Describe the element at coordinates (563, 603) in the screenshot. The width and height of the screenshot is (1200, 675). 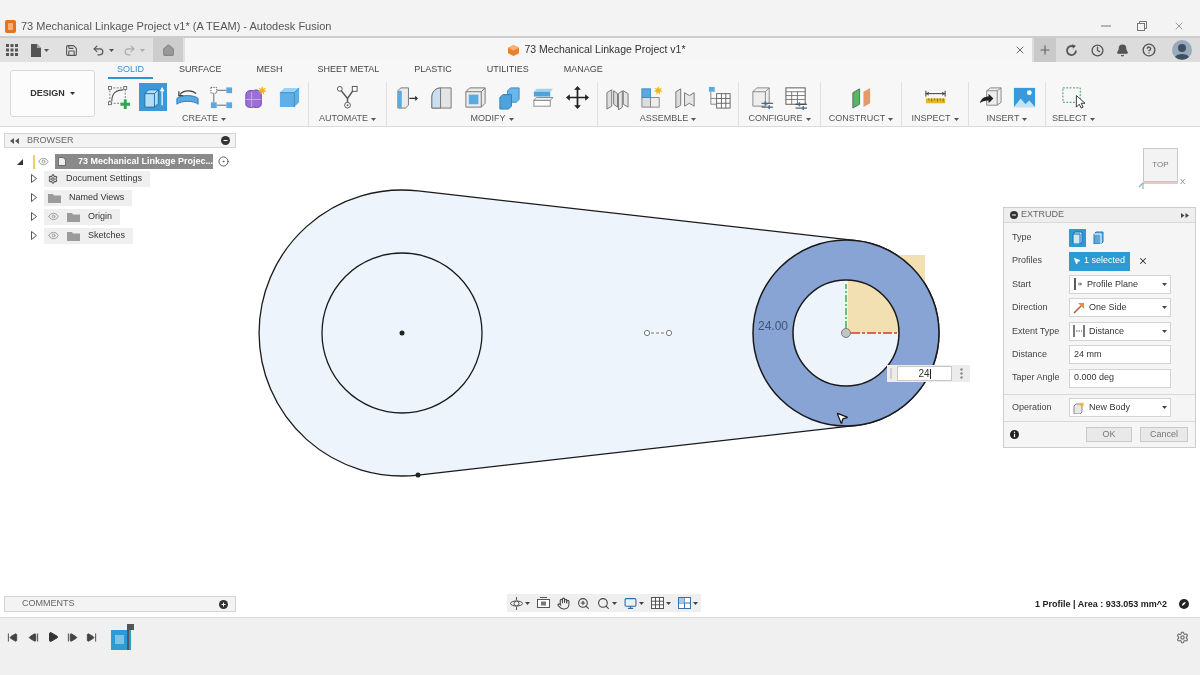
I see `pan-button` at that location.